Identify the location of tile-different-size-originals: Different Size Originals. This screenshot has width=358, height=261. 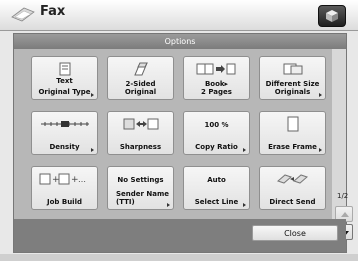
(292, 78).